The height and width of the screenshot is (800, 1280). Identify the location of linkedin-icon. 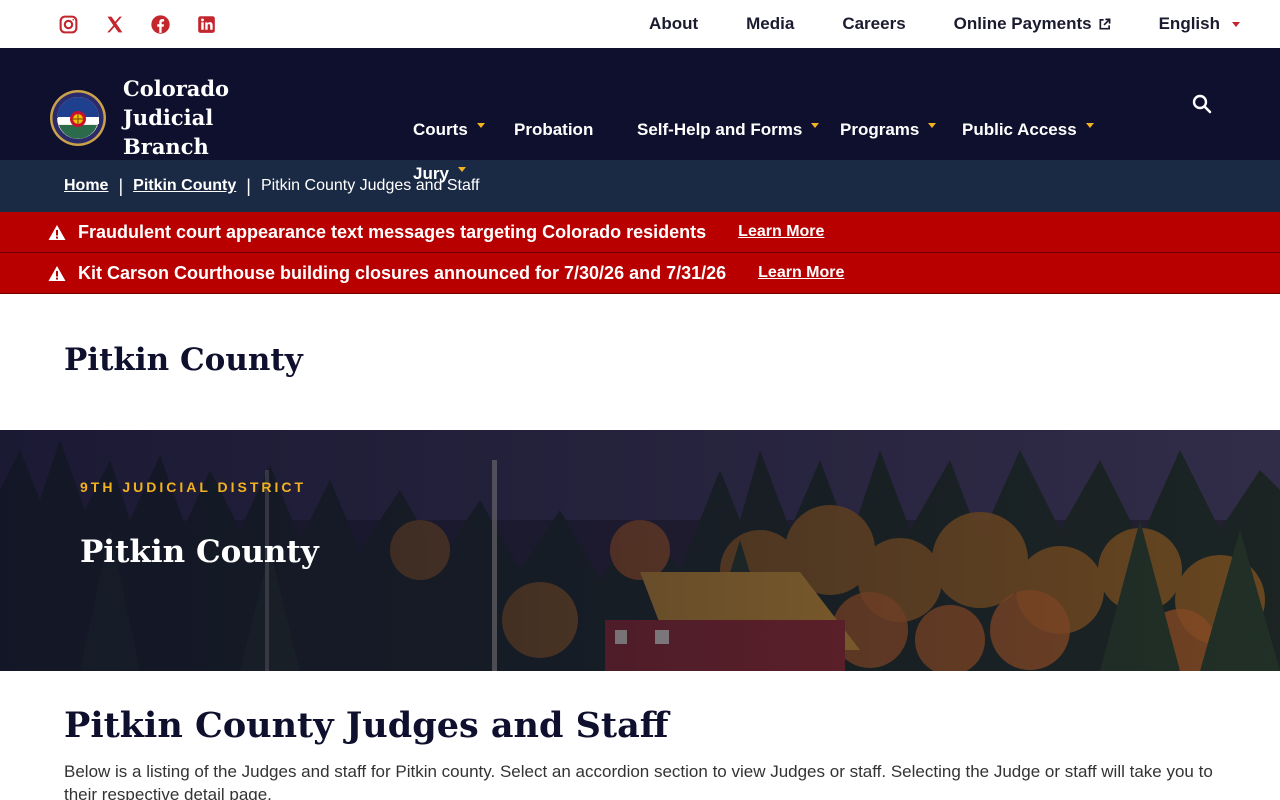
(206, 24).